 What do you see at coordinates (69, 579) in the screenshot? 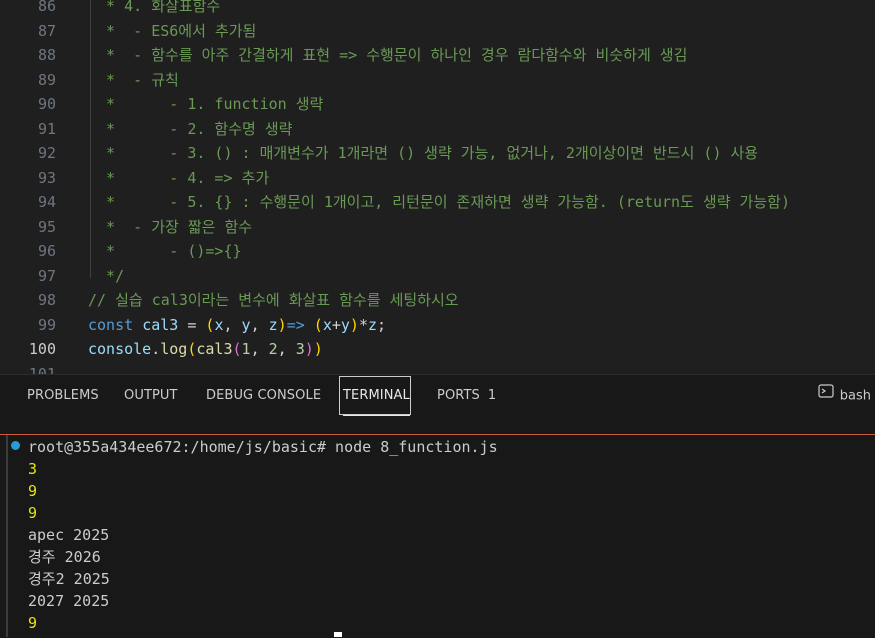
I see `terminal-output-line: 경주2 2025` at bounding box center [69, 579].